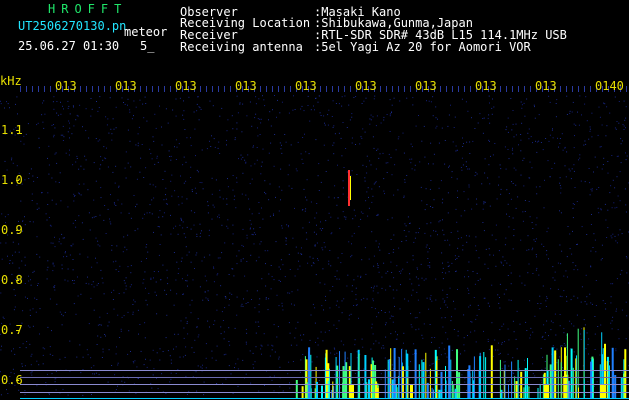  Describe the element at coordinates (609, 86) in the screenshot. I see `x-tick-label: 0140` at that location.